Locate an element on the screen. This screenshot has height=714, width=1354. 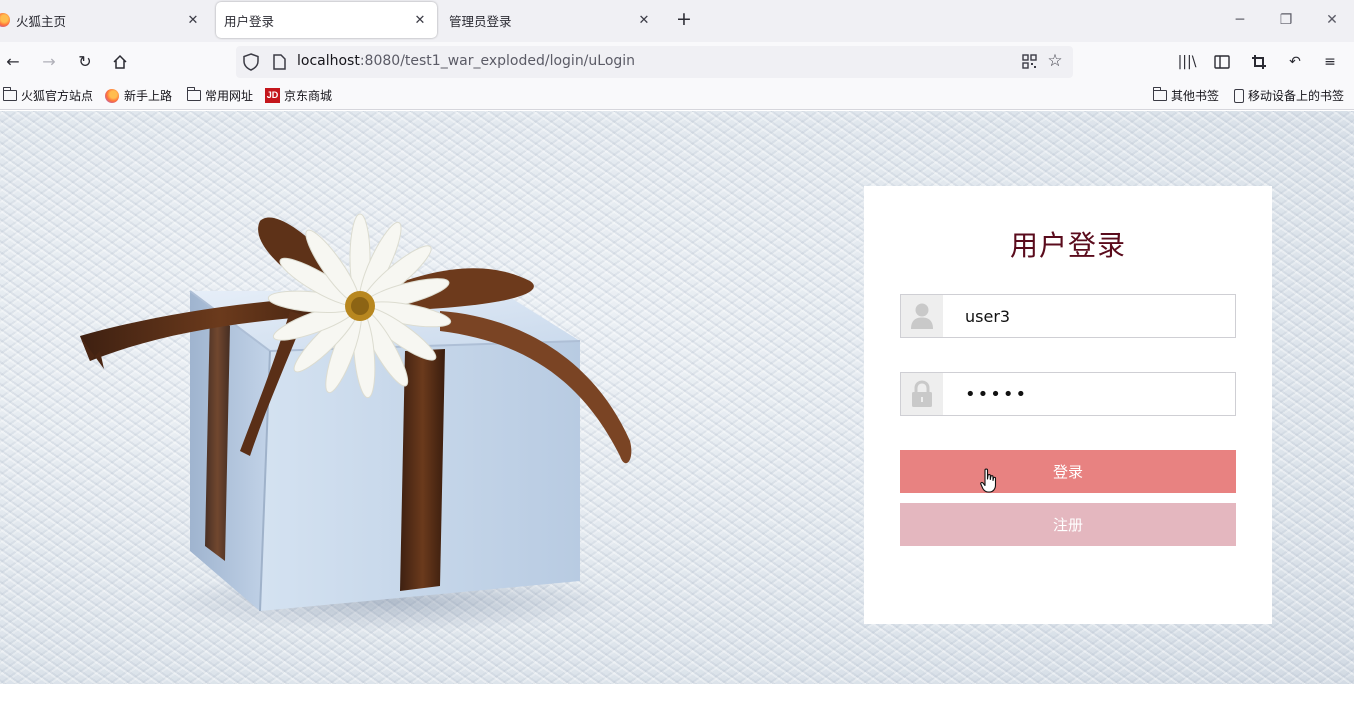
mobile-bookmarks-label: 移动设备上的书签 is located at coordinates (1296, 96).